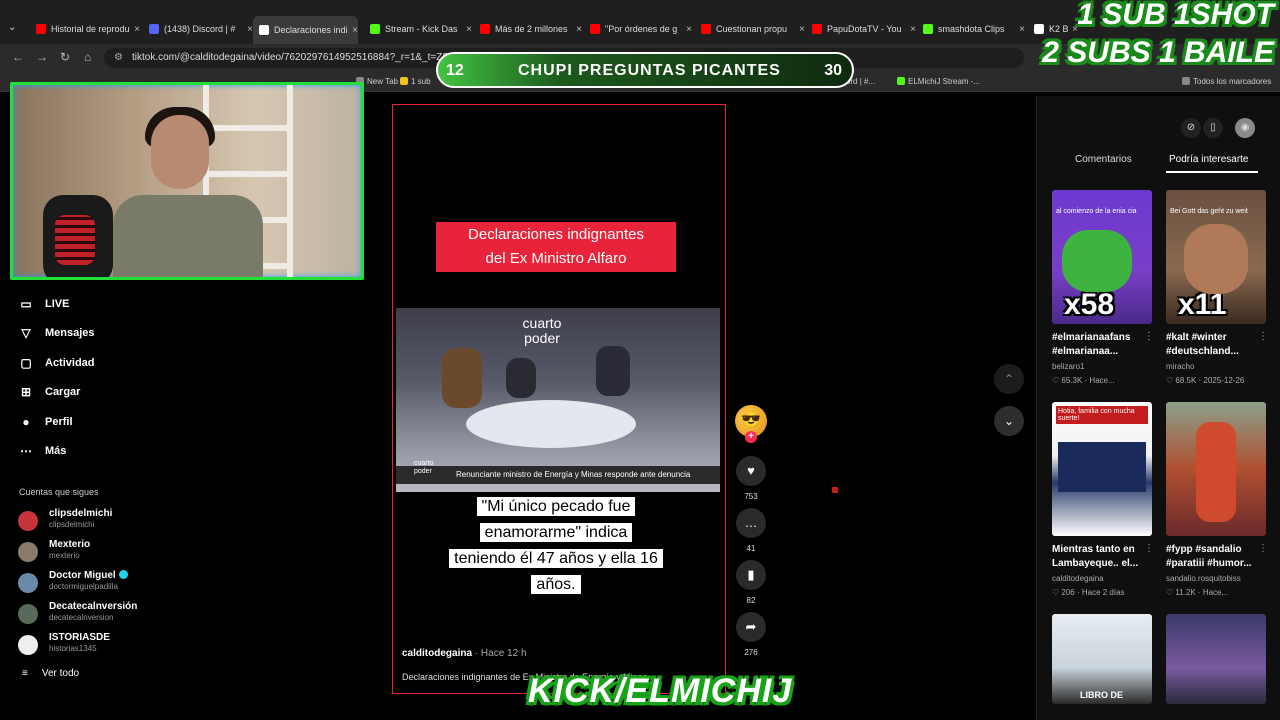 The image size is (1280, 720). Describe the element at coordinates (1102, 469) in the screenshot. I see `suggested-video-thumbnail: Hotia, familia con mucha suerte!` at that location.